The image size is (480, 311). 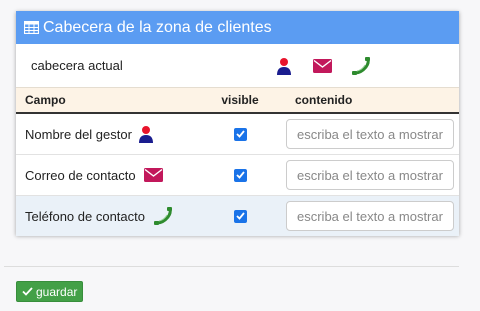 I want to click on panel-title: Cabecera de la zona de clientes, so click(x=157, y=27).